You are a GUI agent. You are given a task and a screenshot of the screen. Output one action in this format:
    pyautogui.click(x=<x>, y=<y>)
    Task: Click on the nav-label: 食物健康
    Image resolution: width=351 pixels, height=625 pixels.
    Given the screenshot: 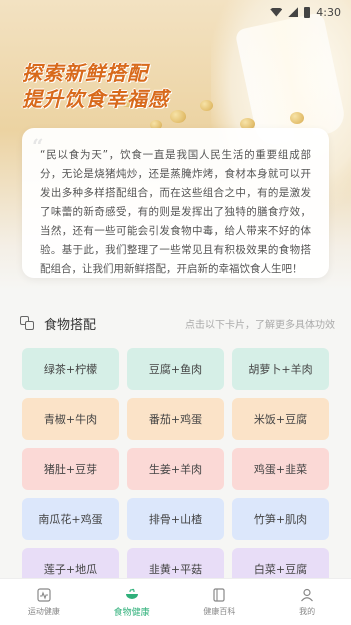 What is the action you would take?
    pyautogui.click(x=131, y=612)
    